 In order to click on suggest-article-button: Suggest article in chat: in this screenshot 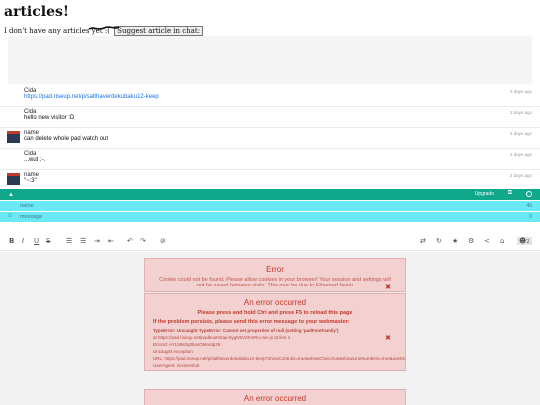, I will do `click(159, 31)`.